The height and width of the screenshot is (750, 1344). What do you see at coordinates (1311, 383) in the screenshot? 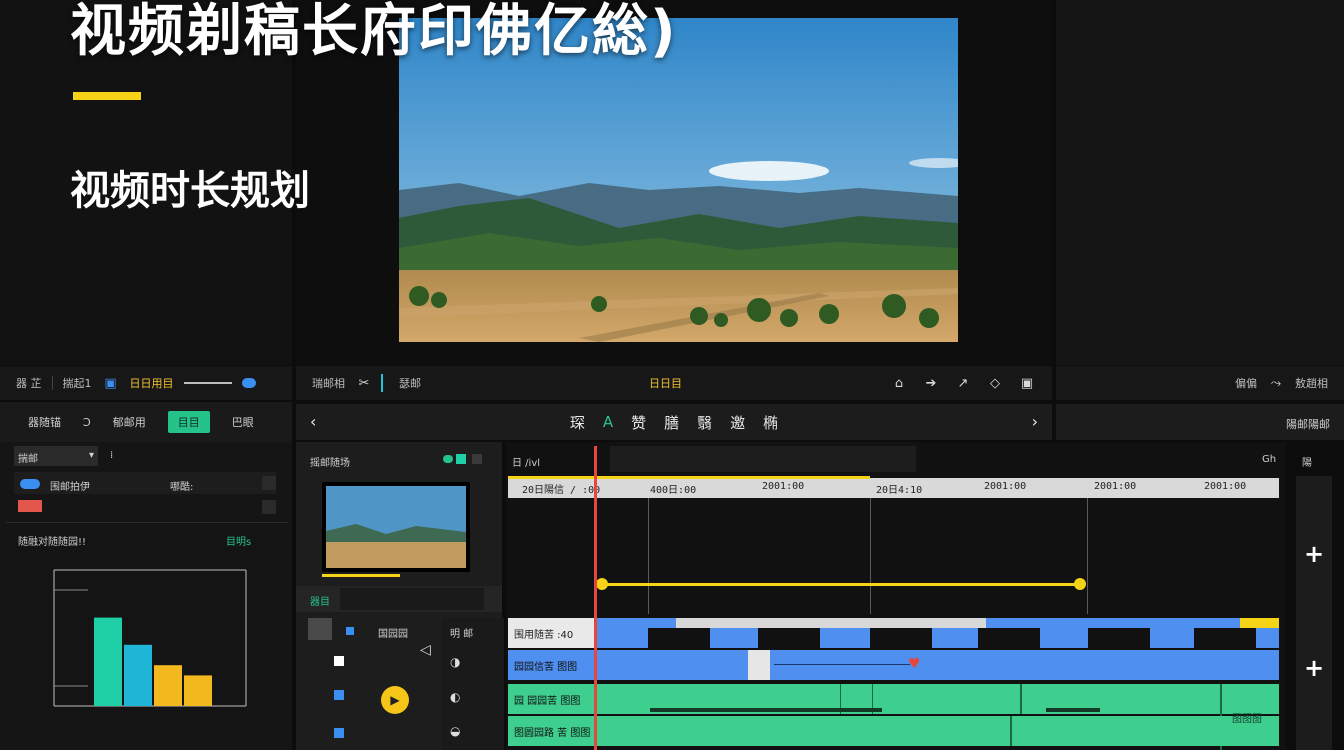
I see `toolbar-right-label-2: 敖趙相` at bounding box center [1311, 383].